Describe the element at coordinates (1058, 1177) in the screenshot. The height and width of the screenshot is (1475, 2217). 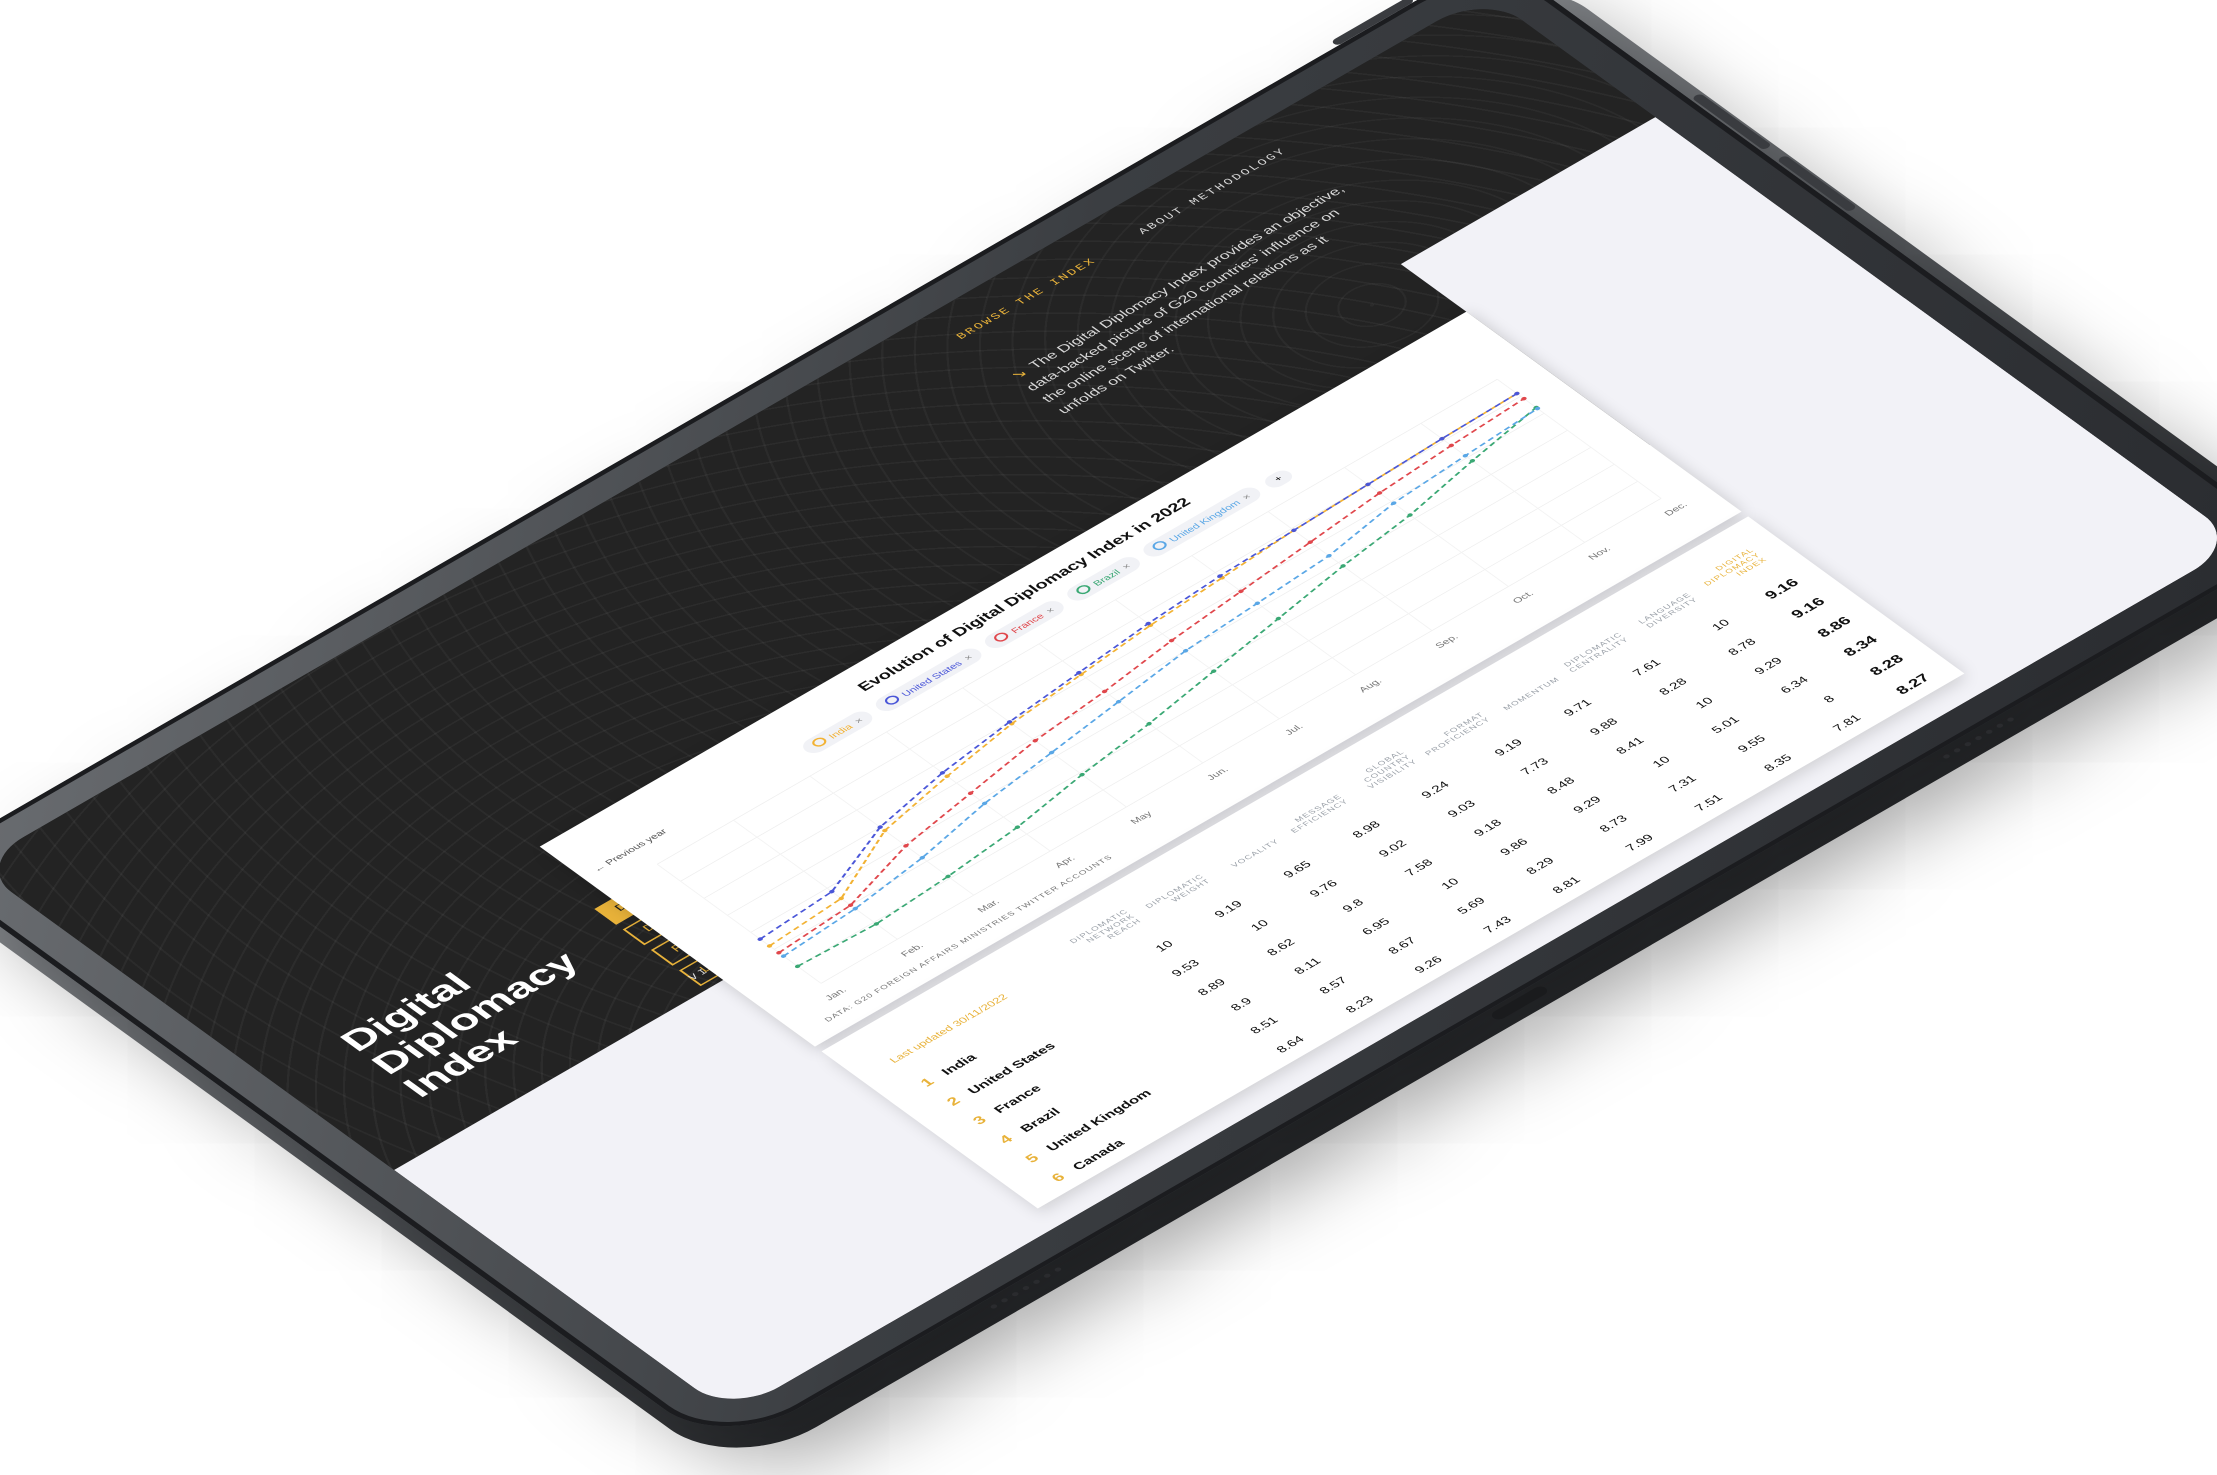
I see `rank-number: 6` at that location.